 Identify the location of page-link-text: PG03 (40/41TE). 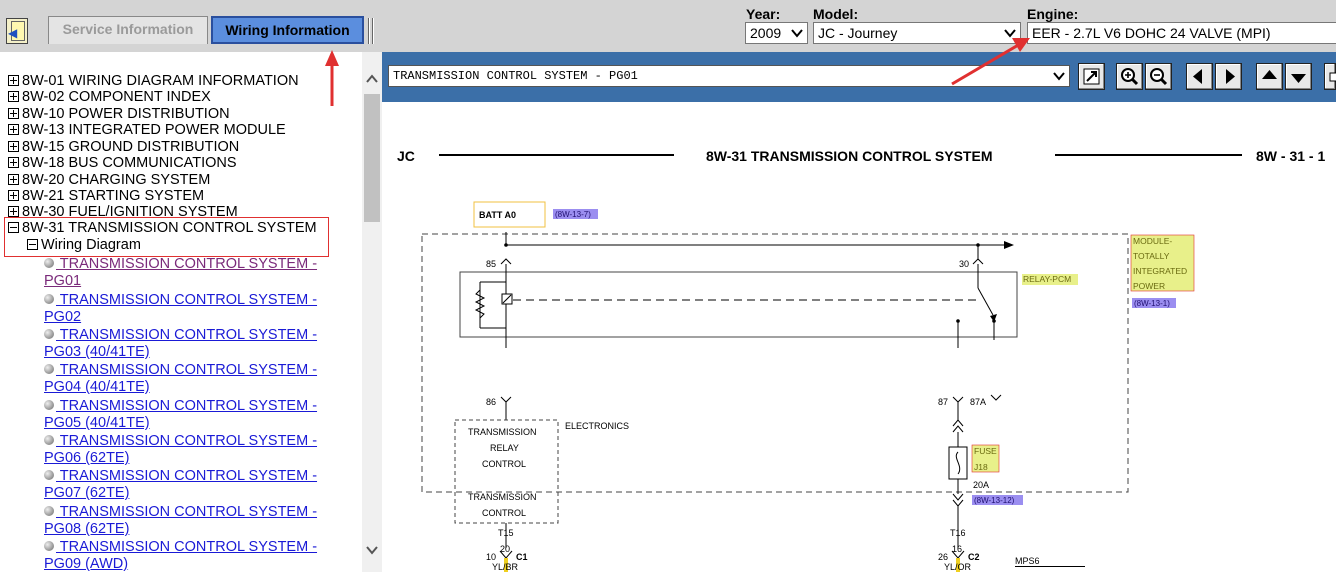
(97, 352).